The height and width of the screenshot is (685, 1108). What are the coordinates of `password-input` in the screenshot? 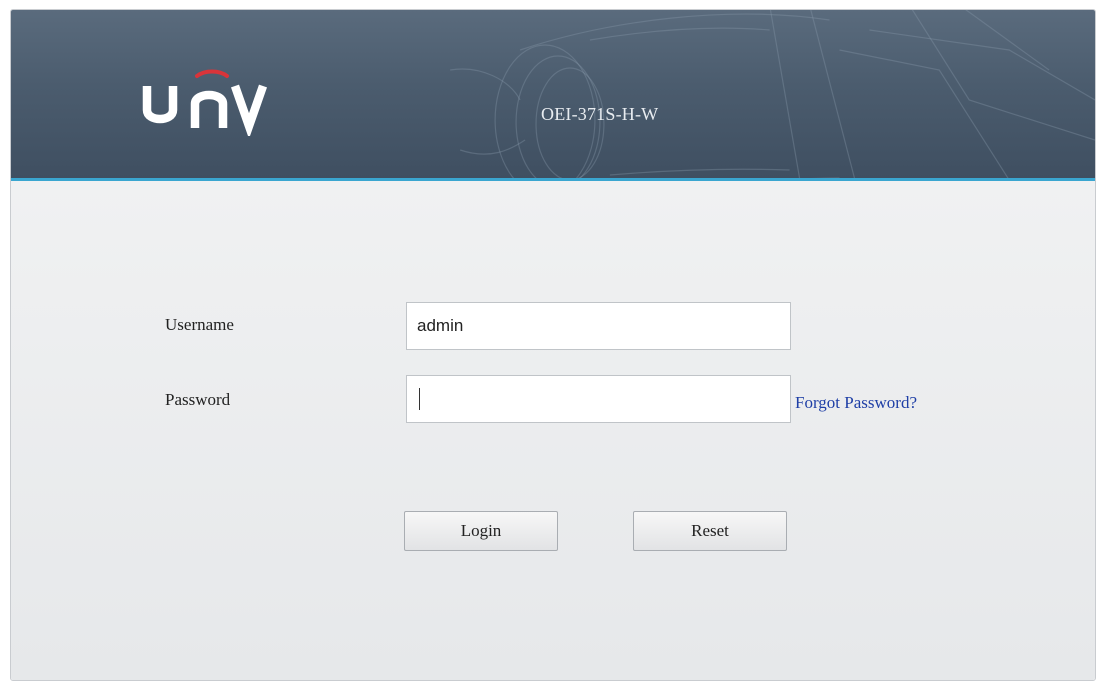 It's located at (598, 399).